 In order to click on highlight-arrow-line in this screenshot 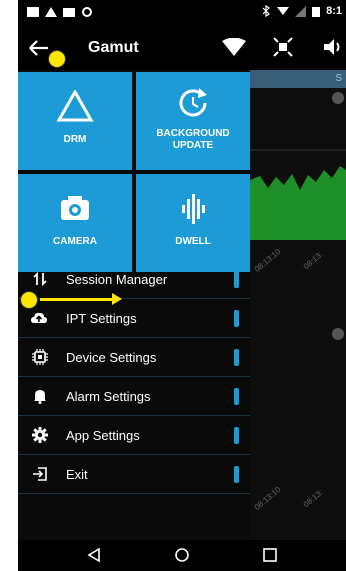, I will do `click(76, 299)`.